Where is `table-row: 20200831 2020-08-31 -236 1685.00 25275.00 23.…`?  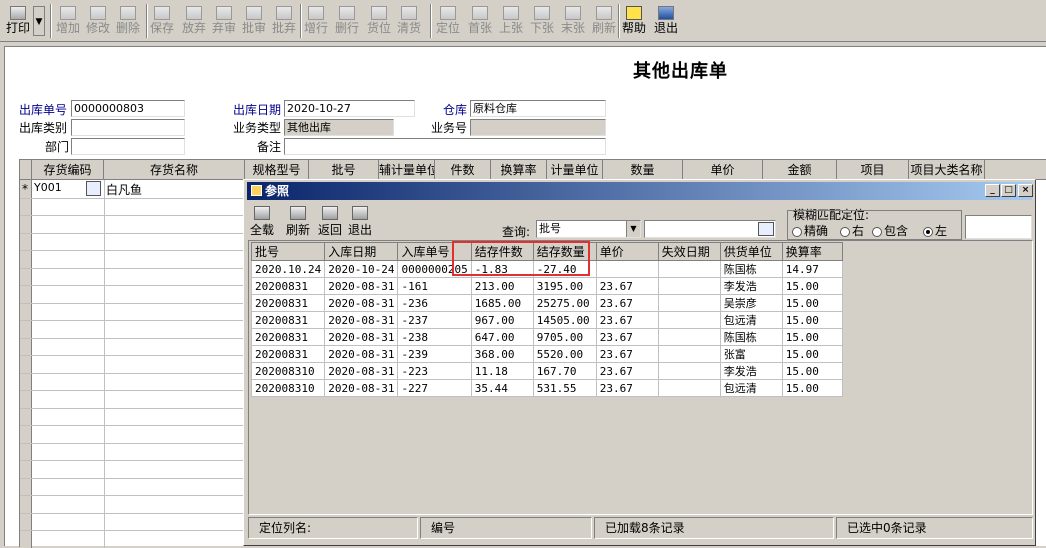
table-row: 20200831 2020-08-31 -236 1685.00 25275.00 23.… is located at coordinates (546, 303).